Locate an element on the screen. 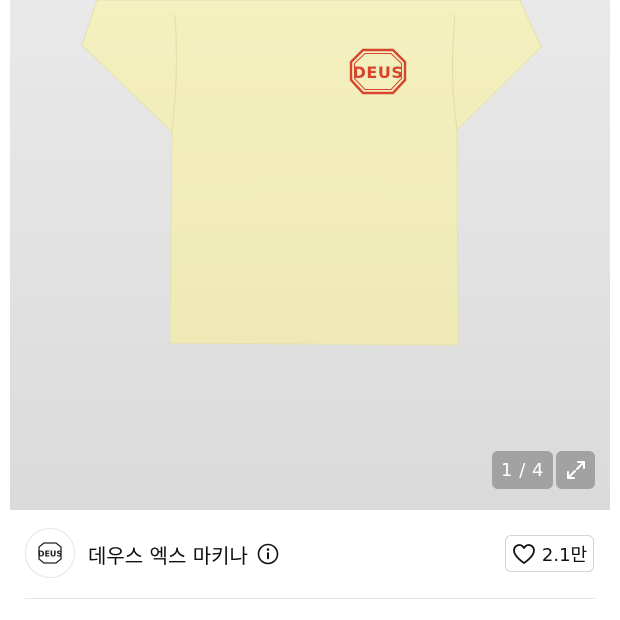 The width and height of the screenshot is (620, 620). brand-logo: DEUS is located at coordinates (50, 553).